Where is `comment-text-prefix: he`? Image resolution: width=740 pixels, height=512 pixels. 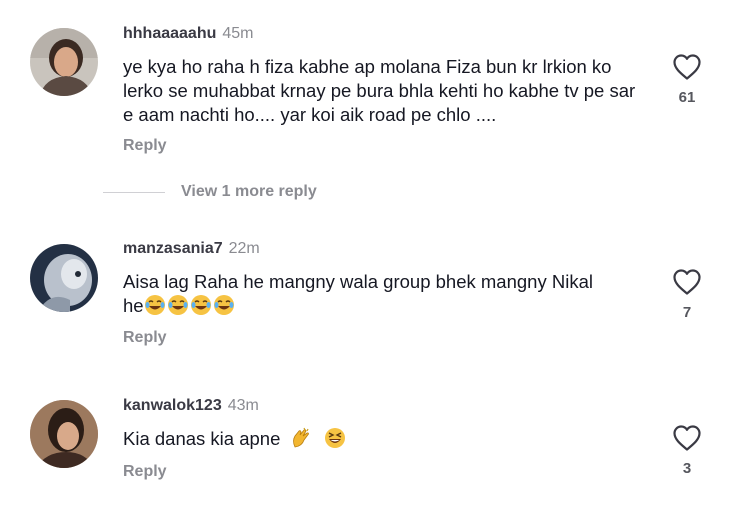
comment-text-prefix: he is located at coordinates (133, 305).